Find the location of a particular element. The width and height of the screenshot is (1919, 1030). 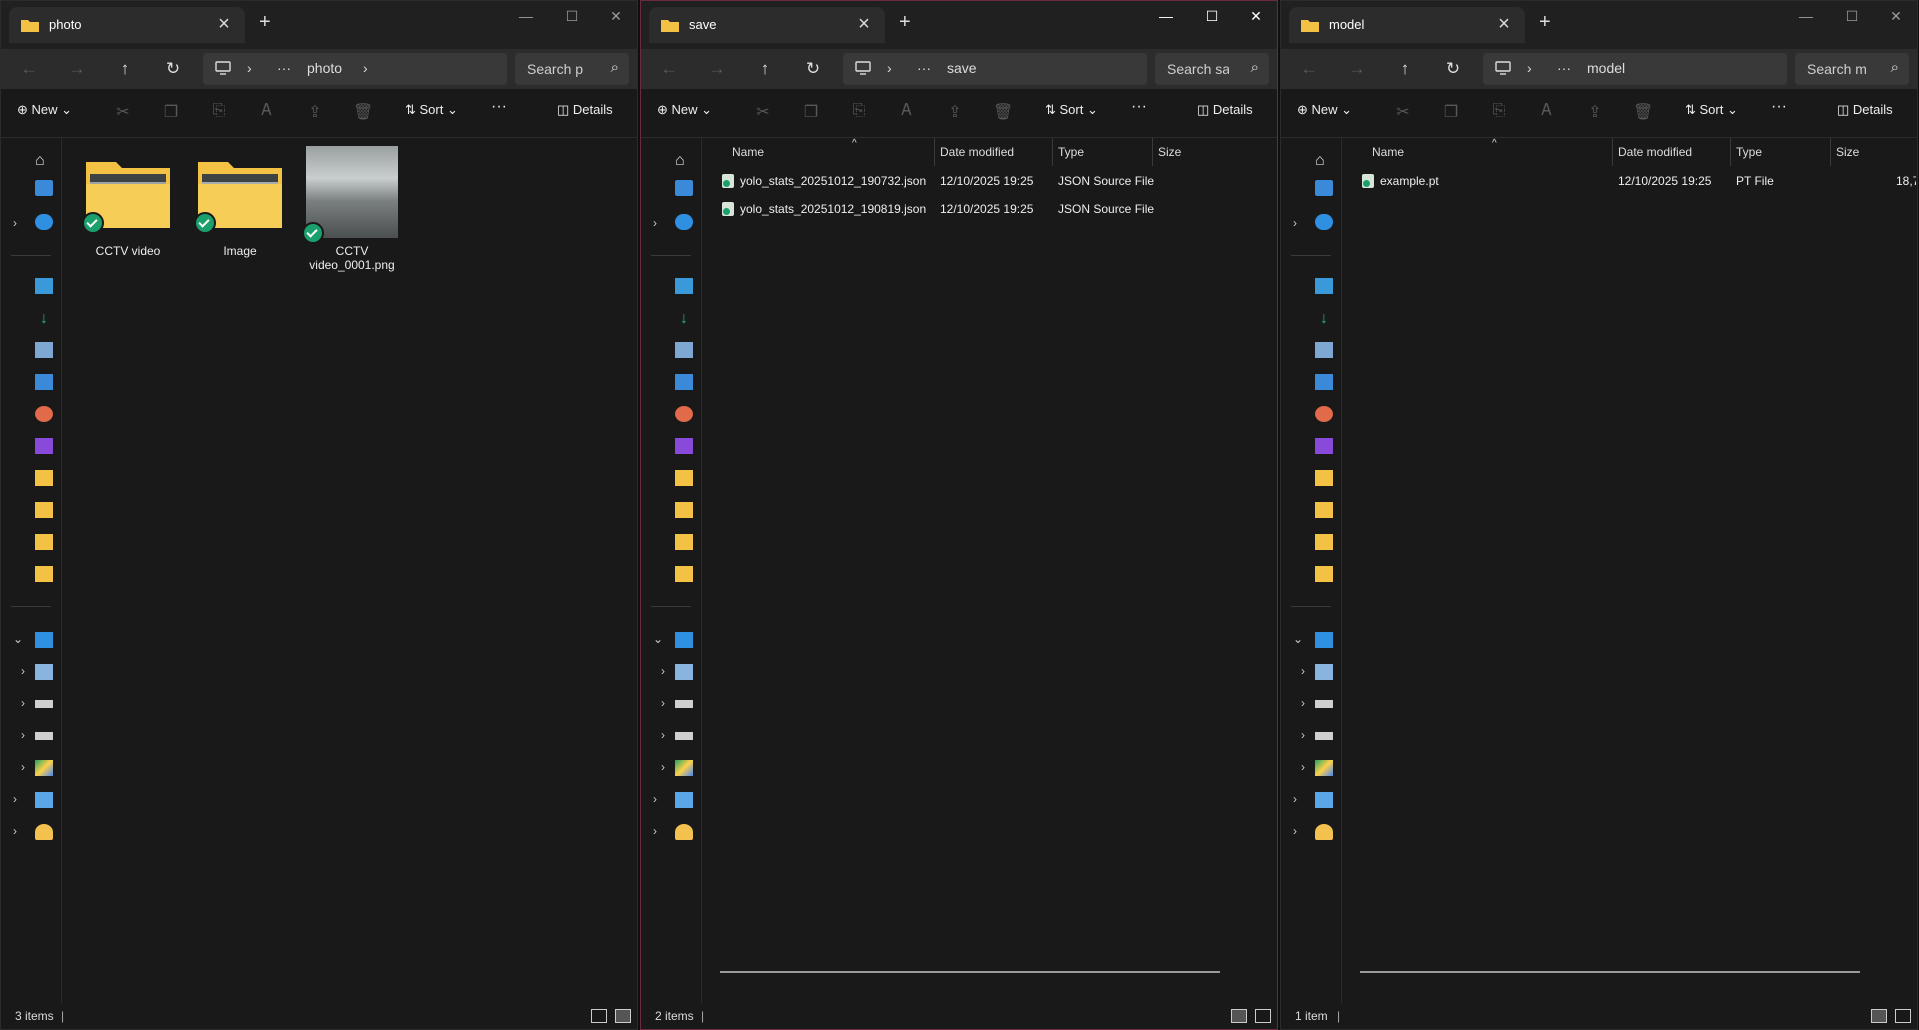

details-button: ◫ Details is located at coordinates (585, 110).